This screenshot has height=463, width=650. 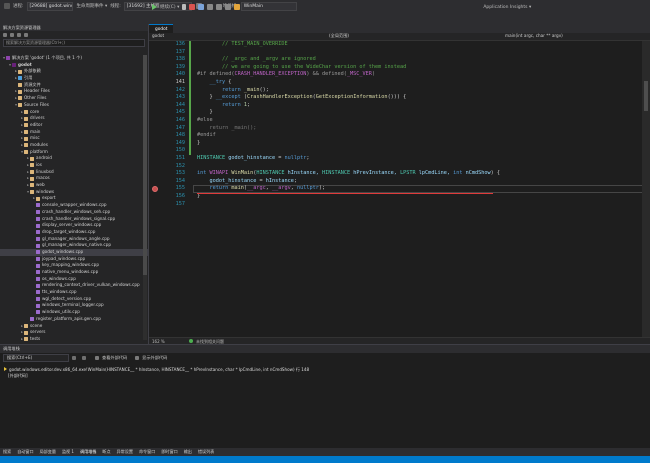 I want to click on tree-item: register_platform_apis.gen.cpp, so click(x=74, y=319).